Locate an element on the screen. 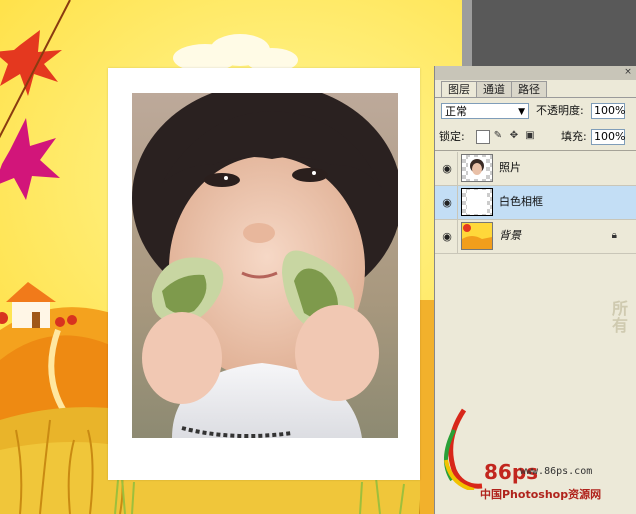 This screenshot has height=514, width=636. photo-thumbnail is located at coordinates (477, 168).